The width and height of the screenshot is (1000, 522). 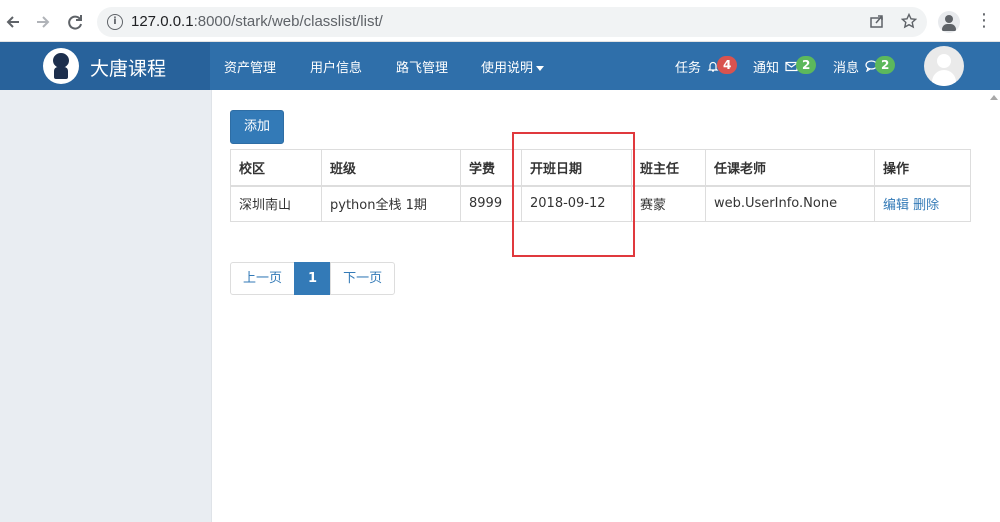 I want to click on share-icon, so click(x=877, y=23).